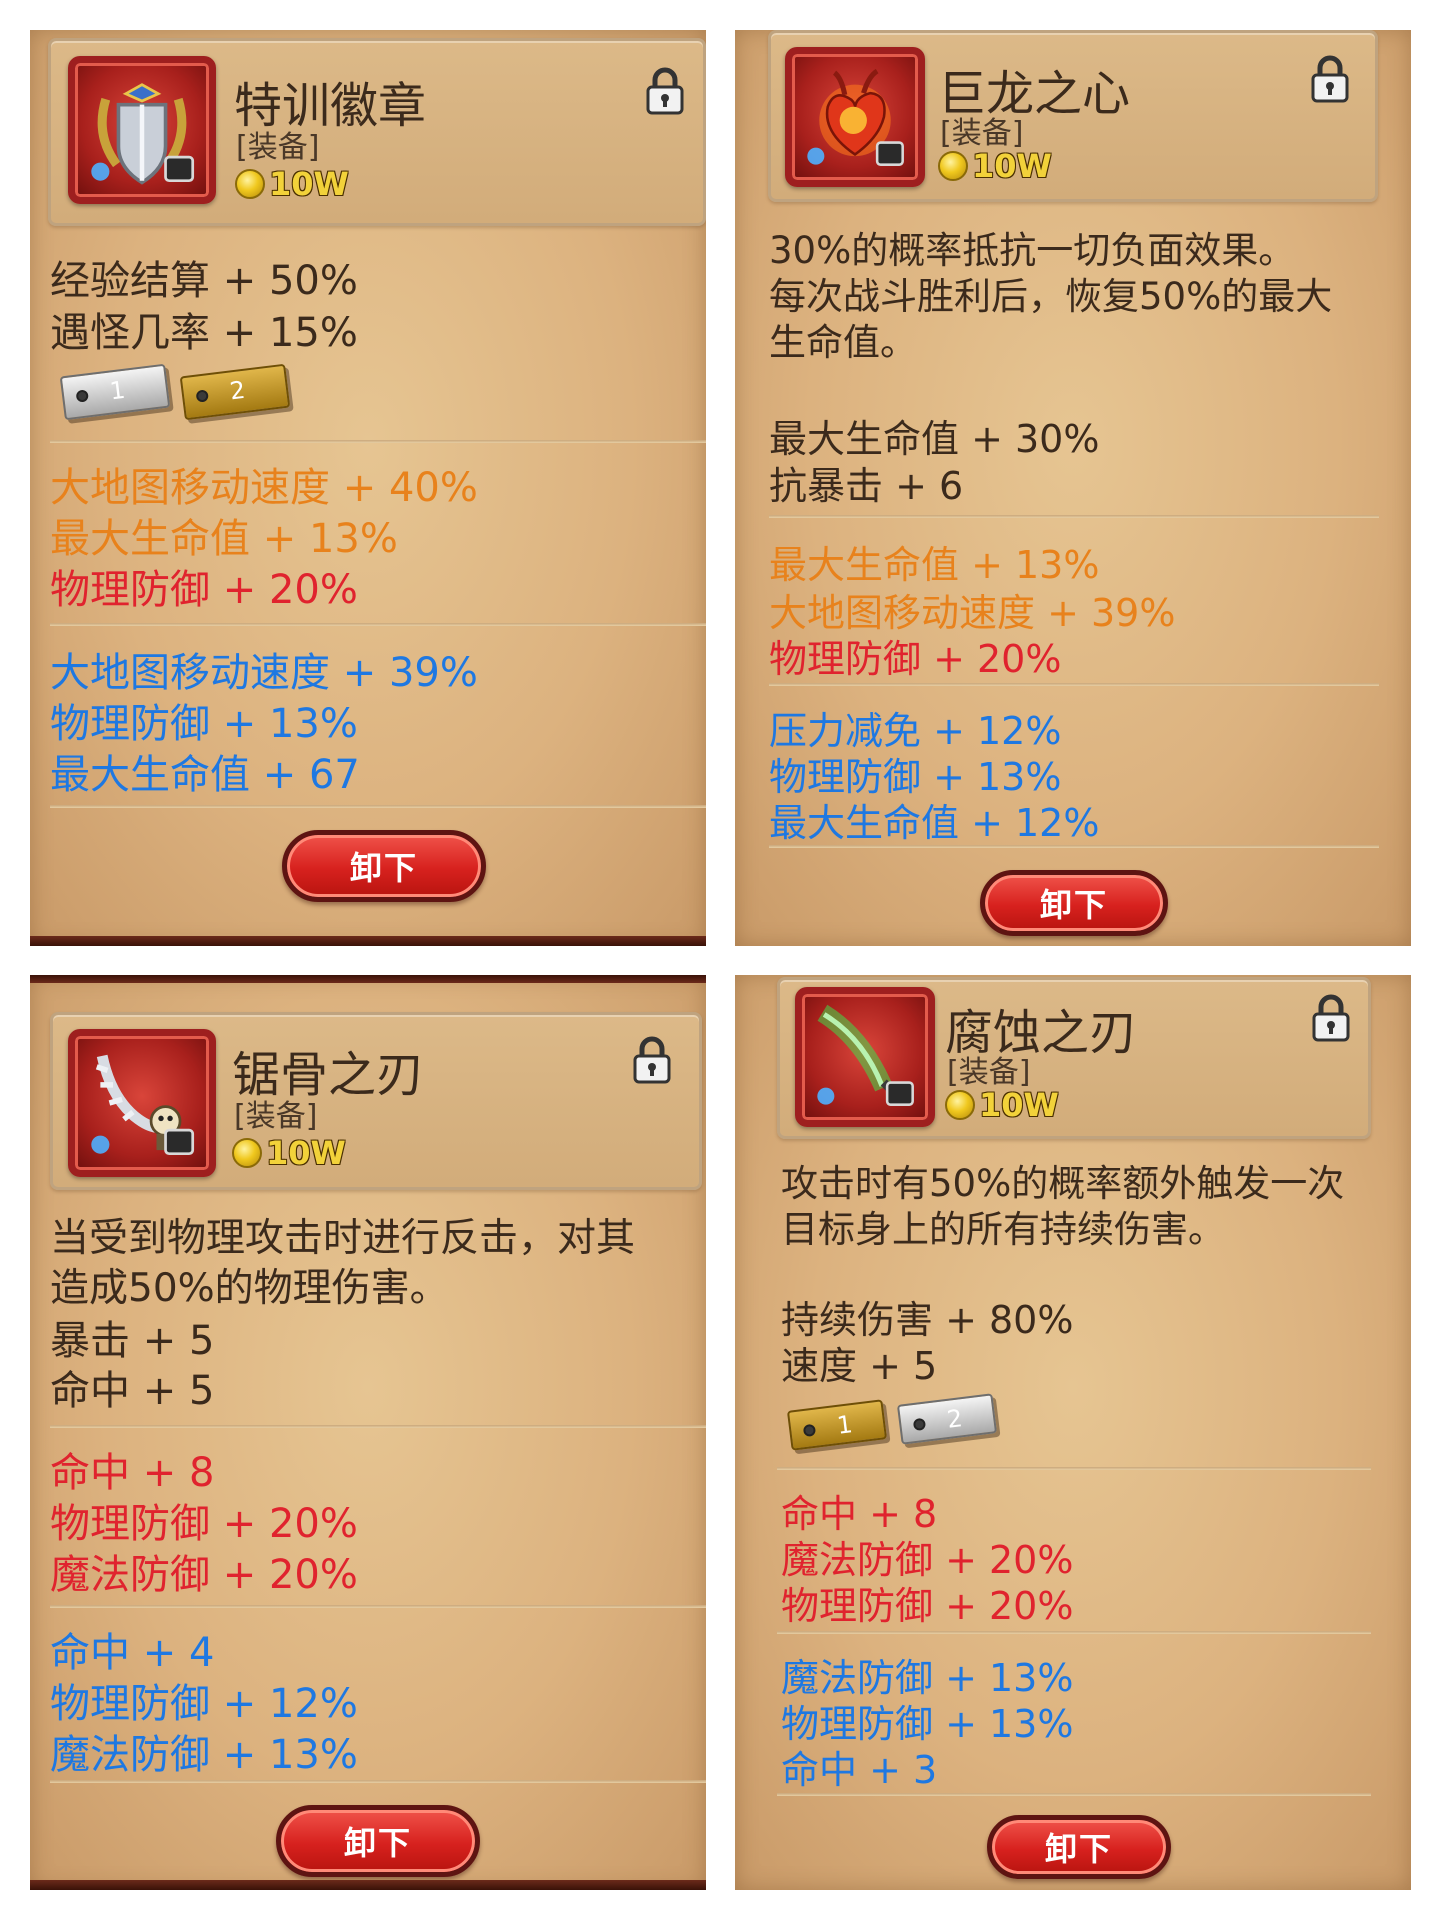  What do you see at coordinates (859, 1770) in the screenshot?
I see `blue-stat: 命中 + 3` at bounding box center [859, 1770].